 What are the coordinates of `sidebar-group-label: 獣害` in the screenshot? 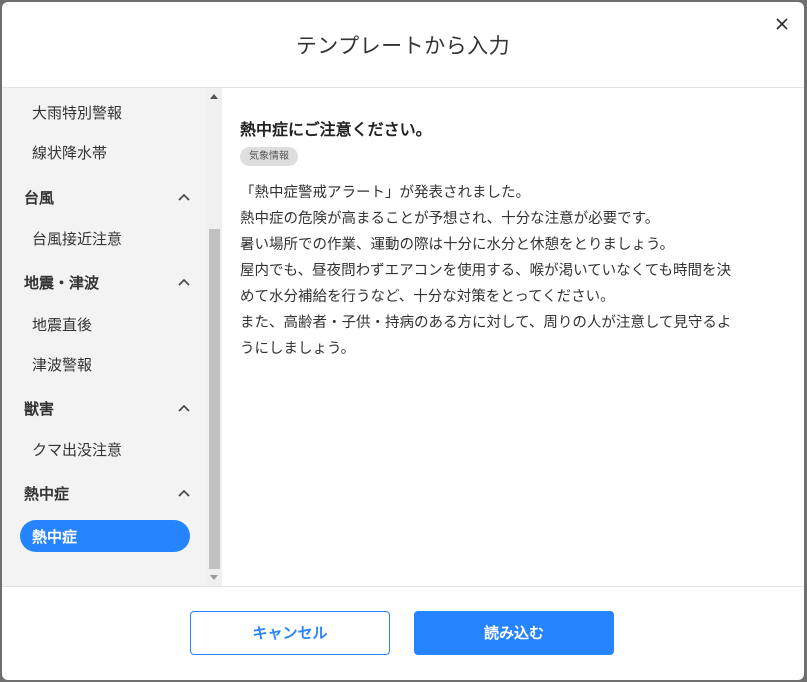 It's located at (39, 409).